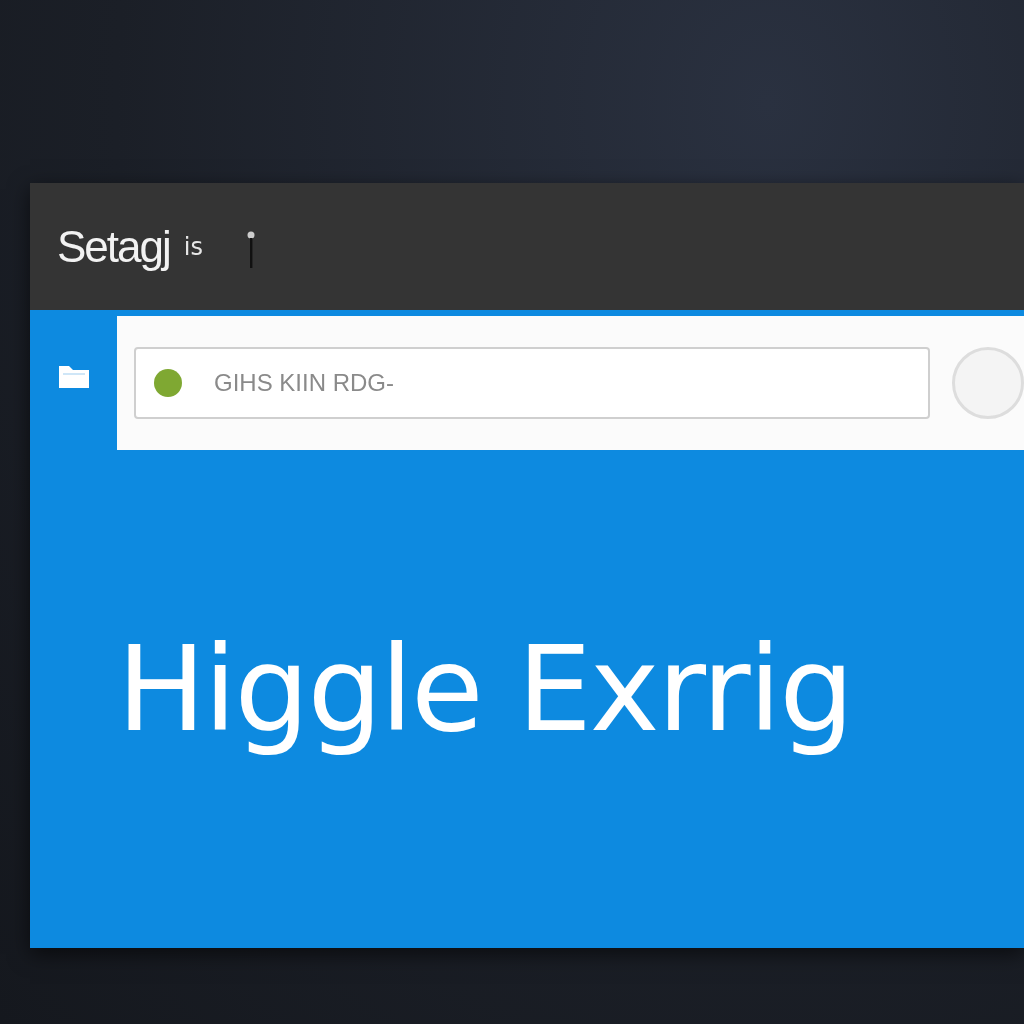 The height and width of the screenshot is (1024, 1024). What do you see at coordinates (485, 689) in the screenshot?
I see `hero-heading: Higgle Exrrig` at bounding box center [485, 689].